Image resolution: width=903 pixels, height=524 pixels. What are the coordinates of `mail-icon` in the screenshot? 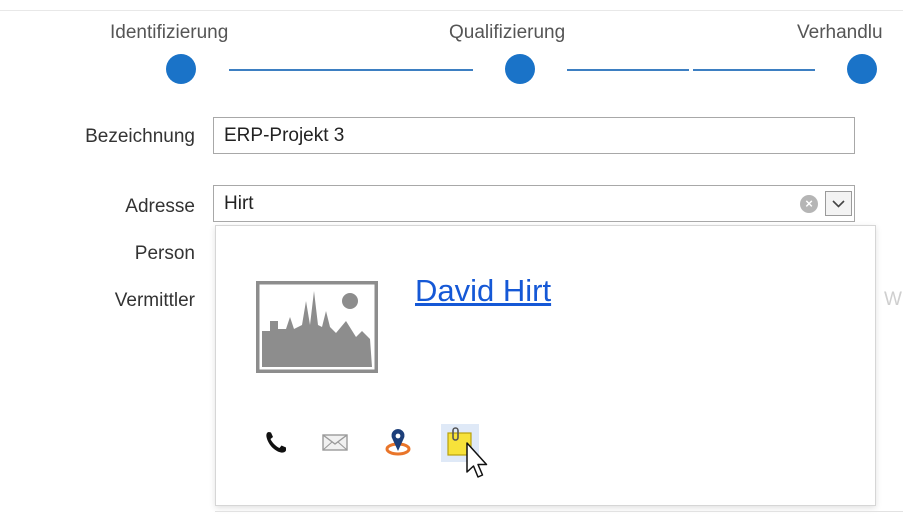 It's located at (335, 442).